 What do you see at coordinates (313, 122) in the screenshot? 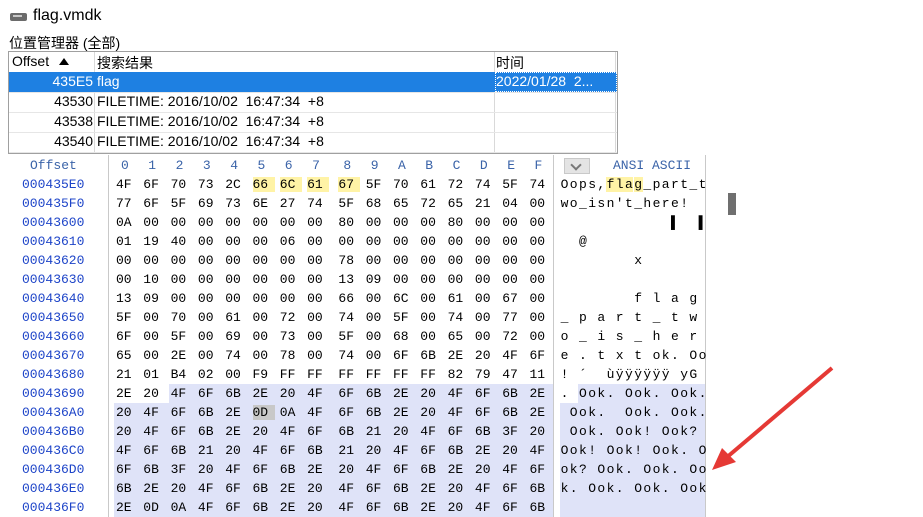
I see `position-row: 43538 FILETIME: 2016/10/02 16:47:34 +8` at bounding box center [313, 122].